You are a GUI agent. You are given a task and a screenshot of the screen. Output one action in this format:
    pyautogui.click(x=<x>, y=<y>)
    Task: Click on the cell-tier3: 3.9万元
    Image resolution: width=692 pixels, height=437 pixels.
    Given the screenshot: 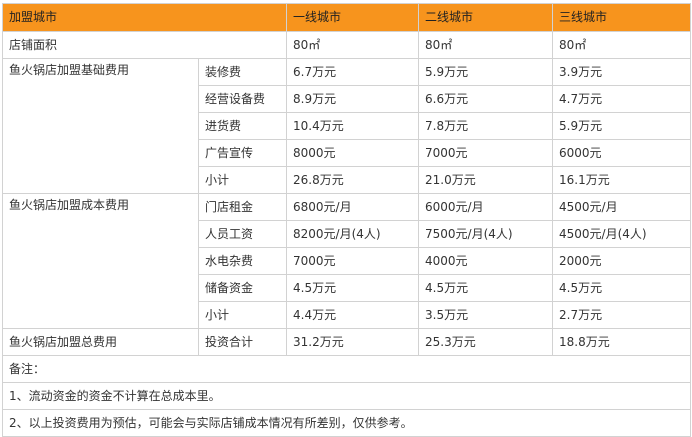 What is the action you would take?
    pyautogui.click(x=622, y=72)
    